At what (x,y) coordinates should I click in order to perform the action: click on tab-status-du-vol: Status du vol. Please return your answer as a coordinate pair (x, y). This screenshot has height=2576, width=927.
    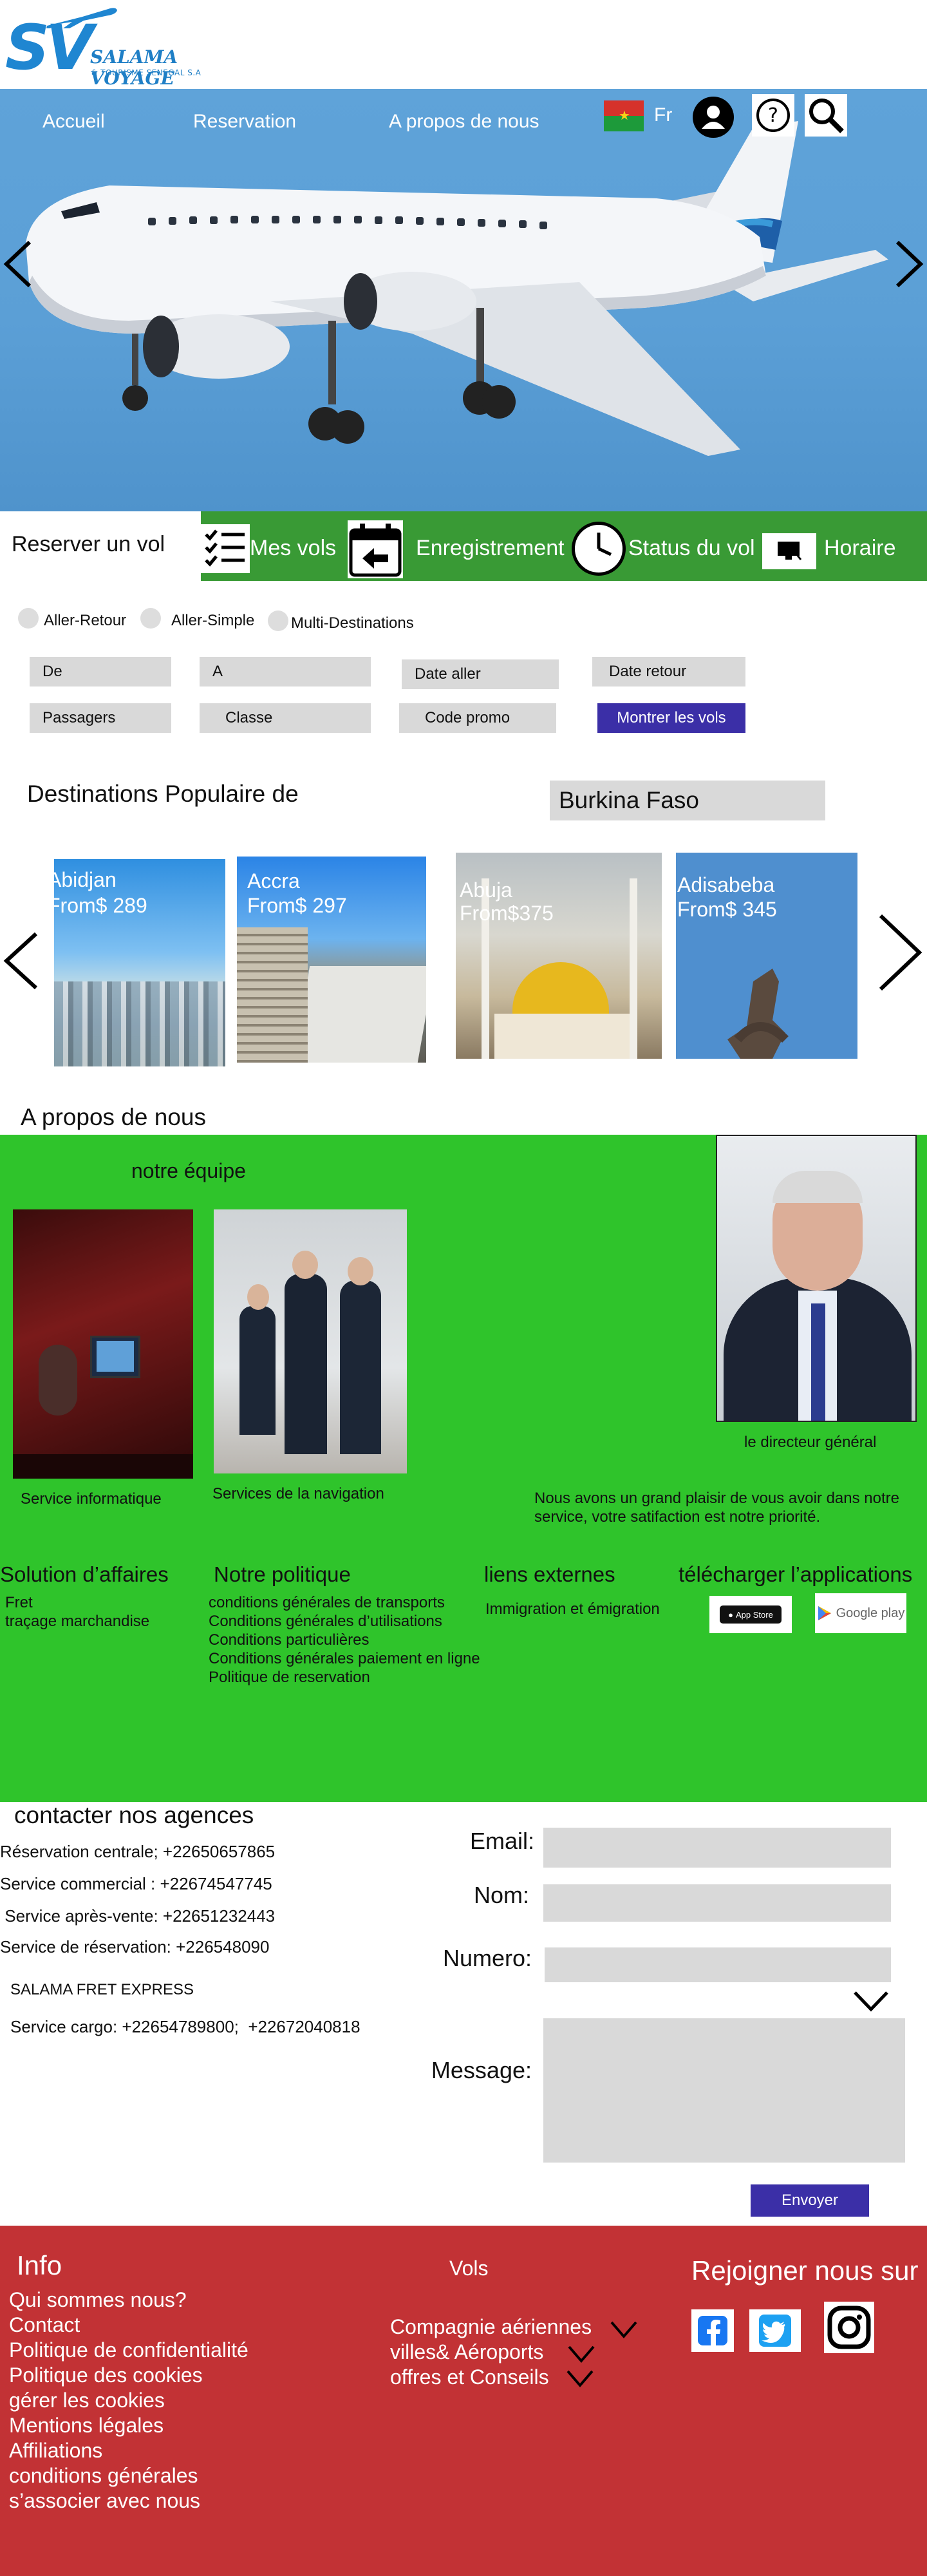
    Looking at the image, I should click on (691, 548).